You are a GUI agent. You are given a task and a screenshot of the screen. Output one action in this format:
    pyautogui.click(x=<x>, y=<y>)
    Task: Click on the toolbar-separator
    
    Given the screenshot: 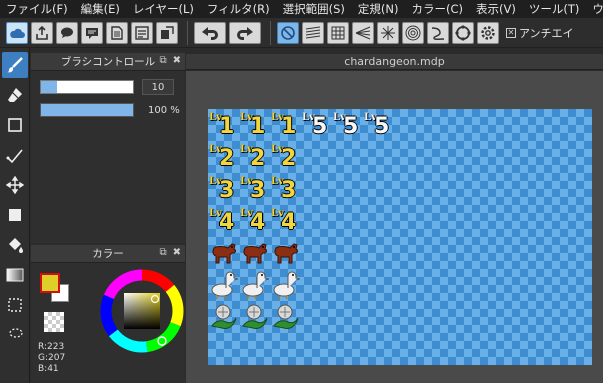 What is the action you would take?
    pyautogui.click(x=270, y=32)
    